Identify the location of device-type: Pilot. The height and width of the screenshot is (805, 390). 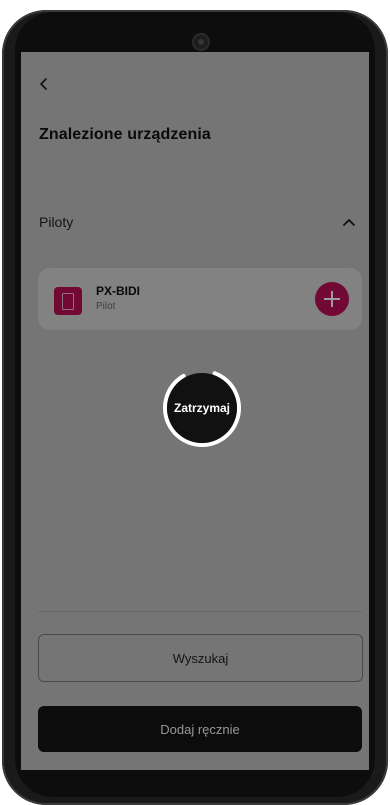
(106, 306).